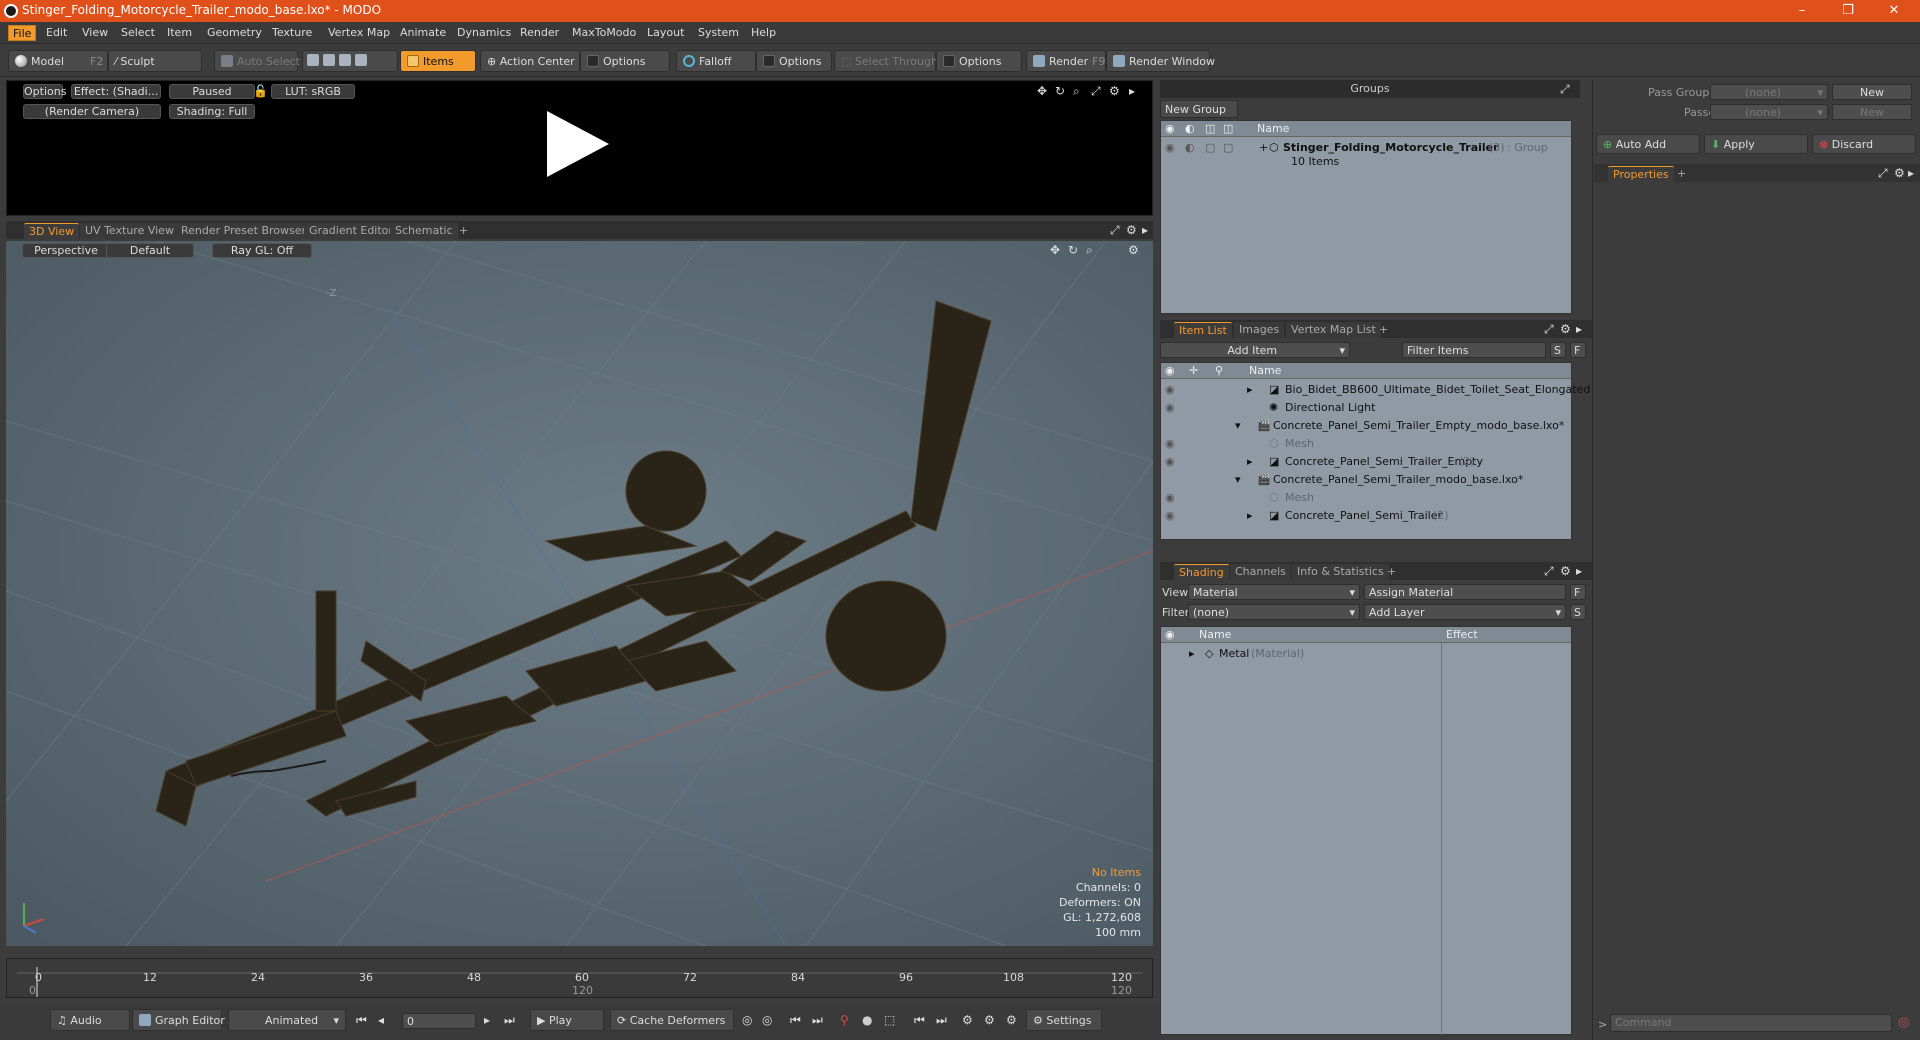 The image size is (1920, 1040). I want to click on record-button-icon: ●, so click(867, 1020).